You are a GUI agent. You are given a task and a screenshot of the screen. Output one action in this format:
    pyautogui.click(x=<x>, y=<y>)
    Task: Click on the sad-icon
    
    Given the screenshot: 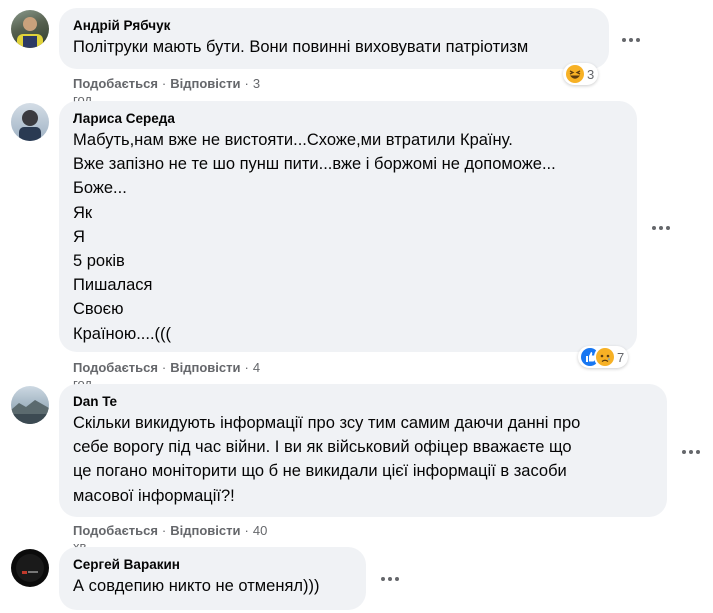 What is the action you would take?
    pyautogui.click(x=605, y=357)
    